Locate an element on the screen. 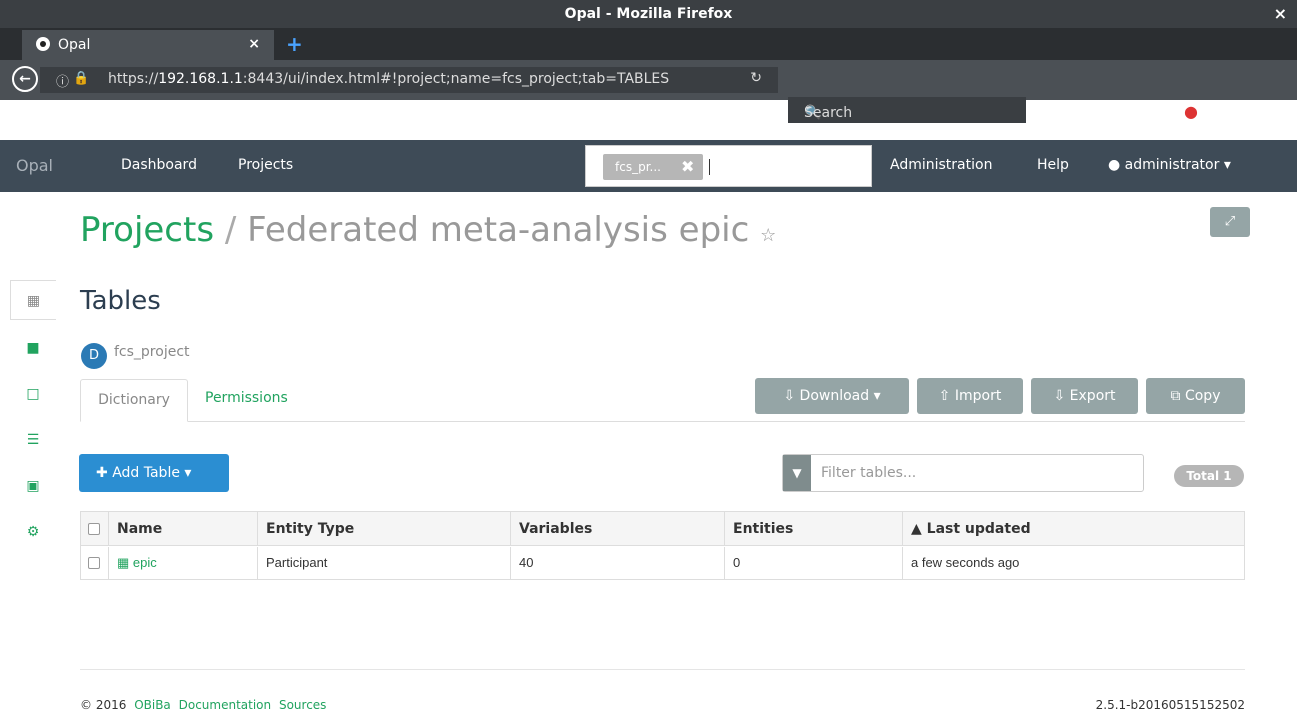 This screenshot has height=712, width=1297. download-button: ⇩ Download ▾ is located at coordinates (832, 396).